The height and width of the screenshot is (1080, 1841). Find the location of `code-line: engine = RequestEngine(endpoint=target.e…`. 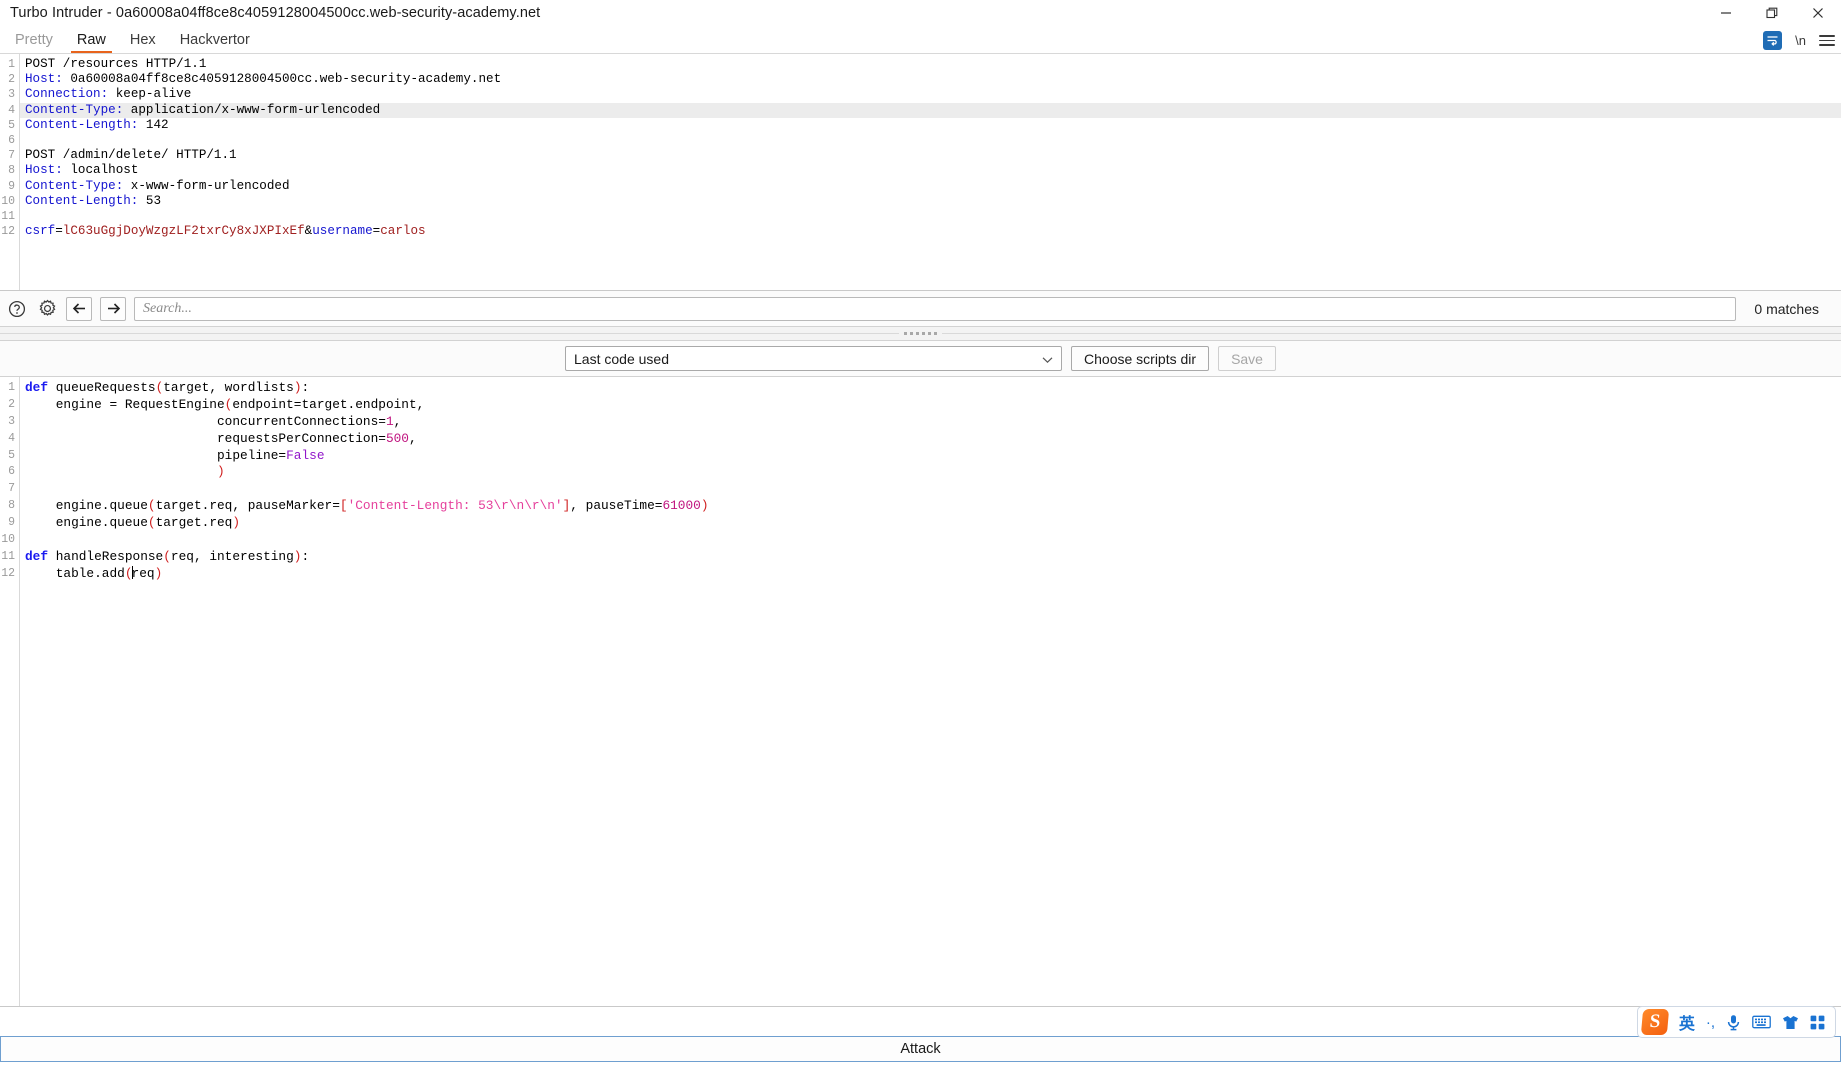

code-line: engine = RequestEngine(endpoint=target.e… is located at coordinates (930, 405).